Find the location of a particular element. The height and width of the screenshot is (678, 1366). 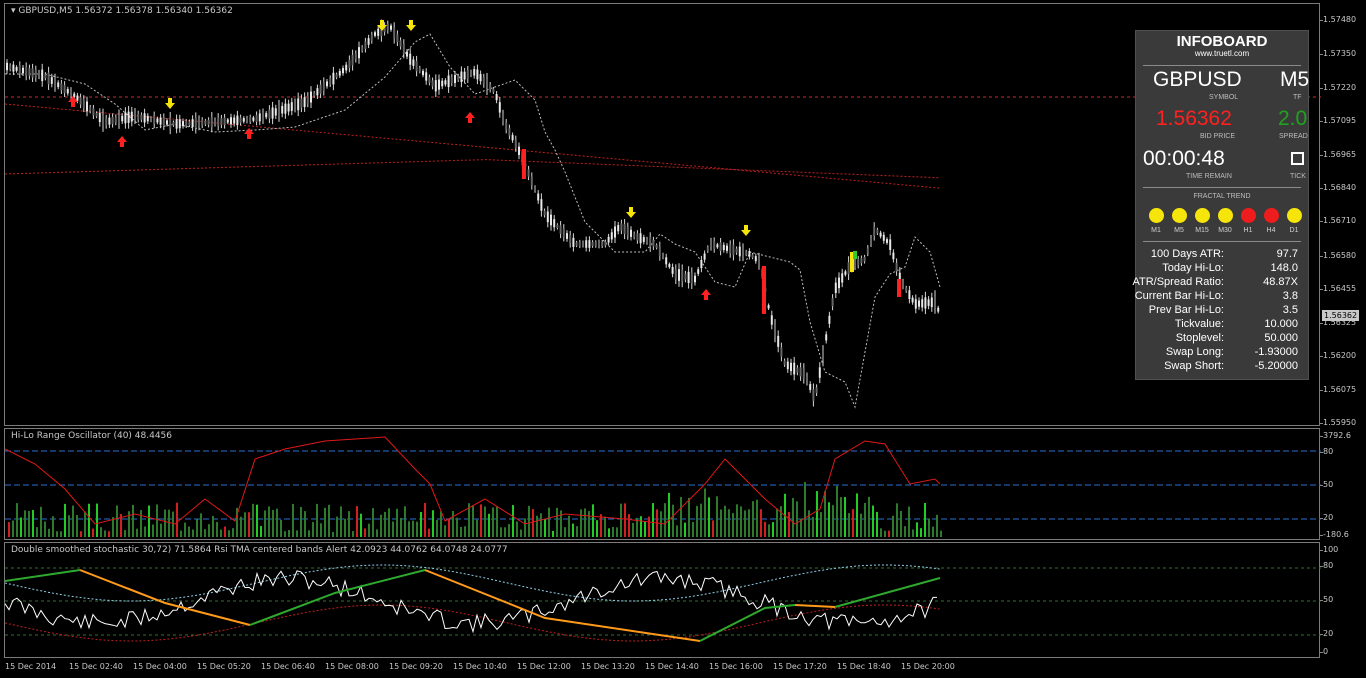

fractal-m1-dot is located at coordinates (1156, 215).